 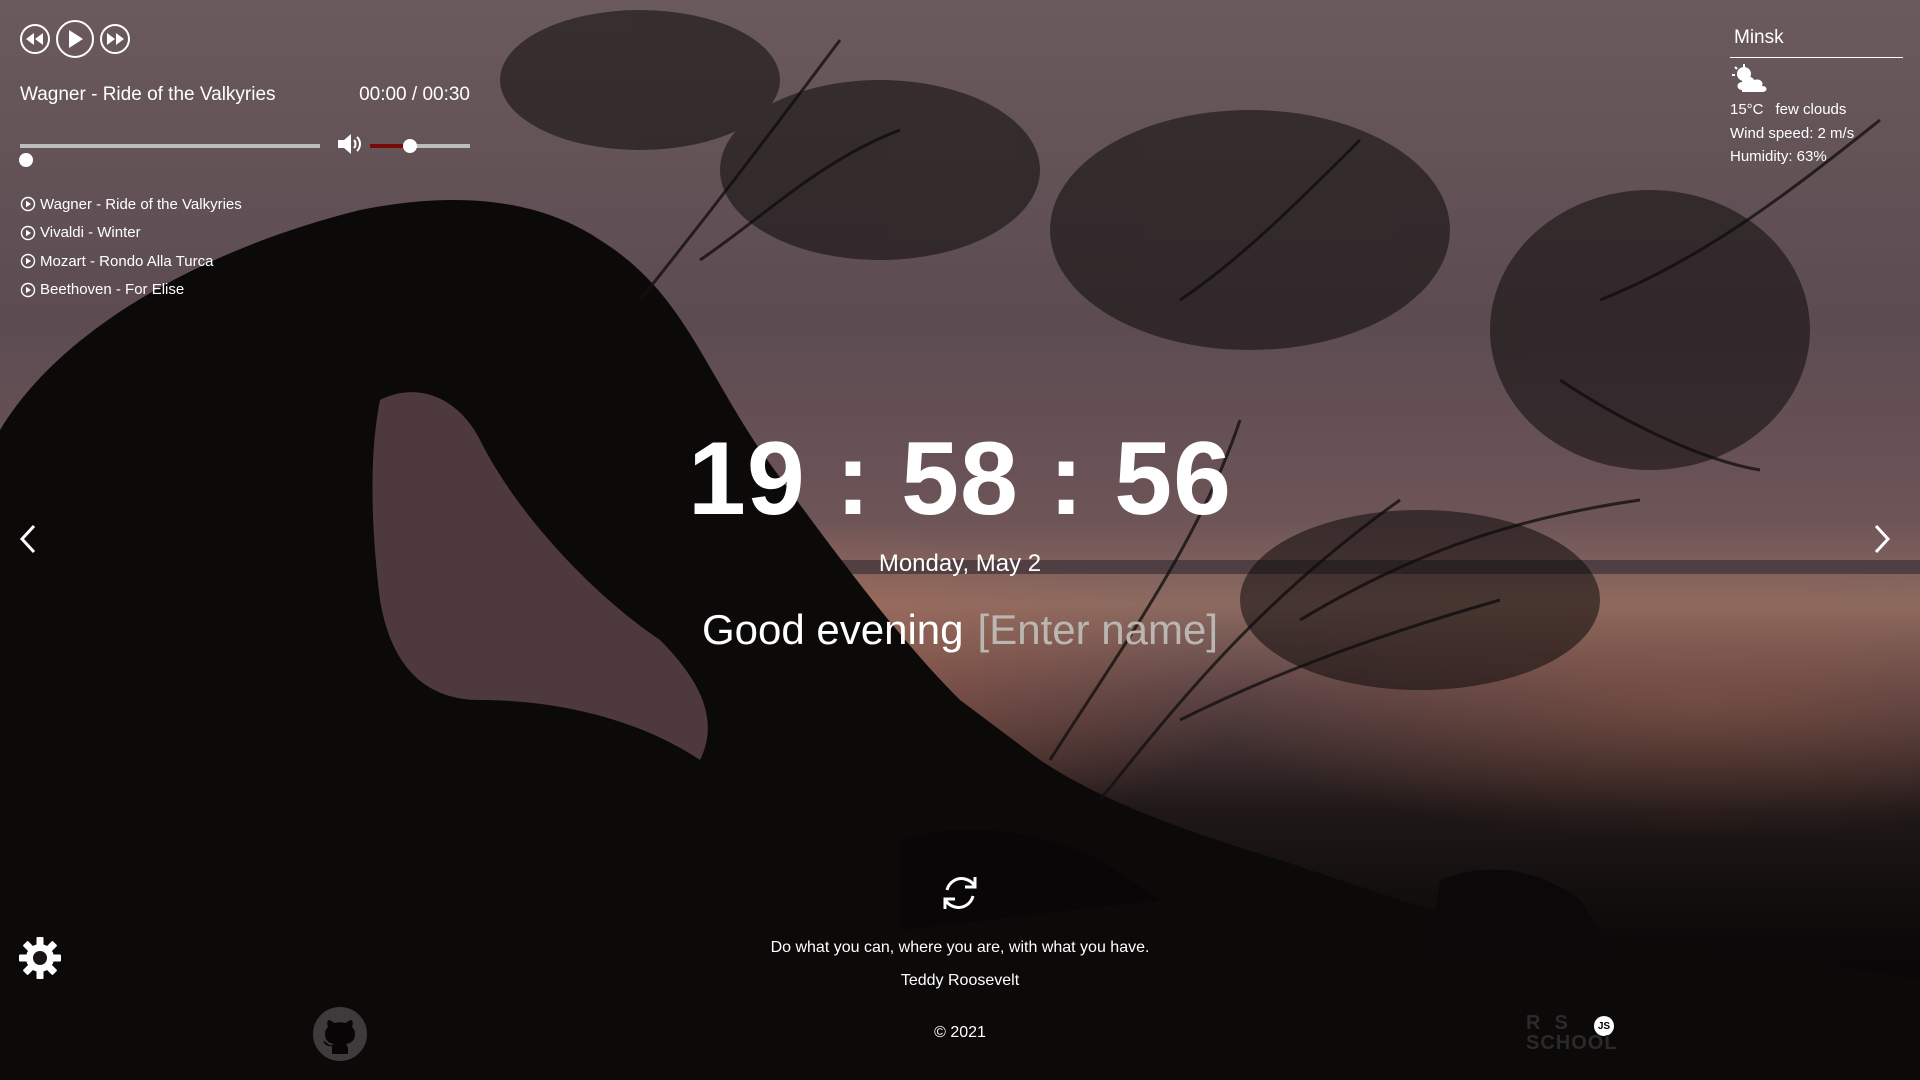 I want to click on previous-track-button, so click(x=35, y=39).